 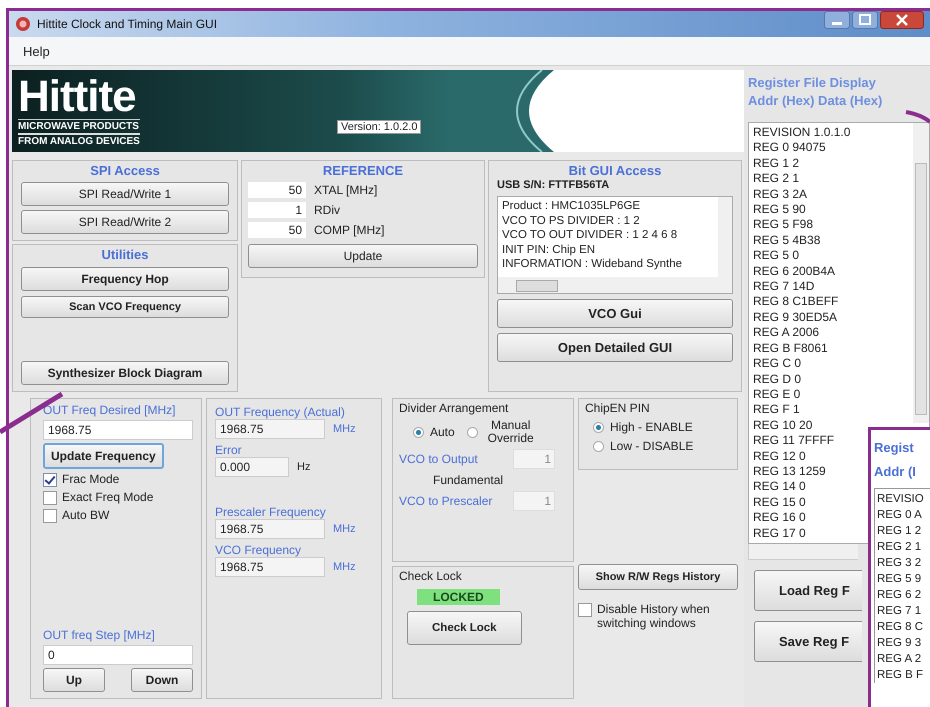 I want to click on register-row: REG 2 1, so click(x=776, y=179).